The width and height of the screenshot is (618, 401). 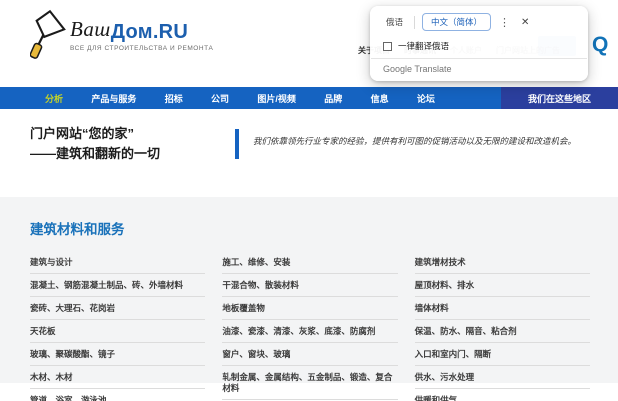 I want to click on quote-accent-bar, so click(x=237, y=144).